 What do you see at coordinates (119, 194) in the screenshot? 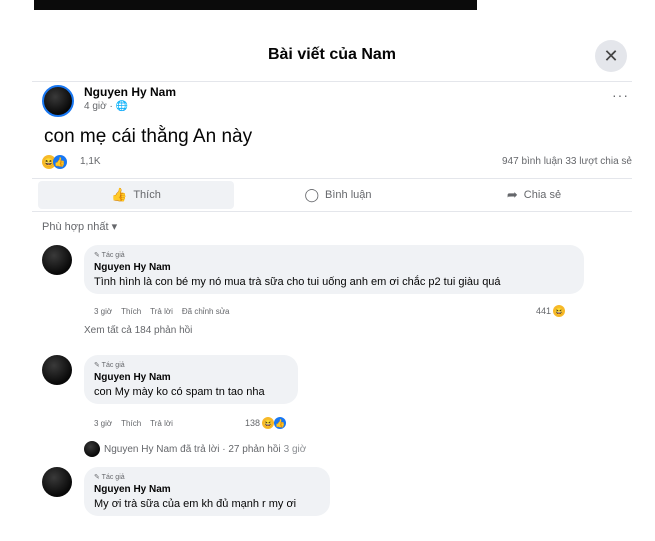
I see `thumbs-up-icon: 👍` at bounding box center [119, 194].